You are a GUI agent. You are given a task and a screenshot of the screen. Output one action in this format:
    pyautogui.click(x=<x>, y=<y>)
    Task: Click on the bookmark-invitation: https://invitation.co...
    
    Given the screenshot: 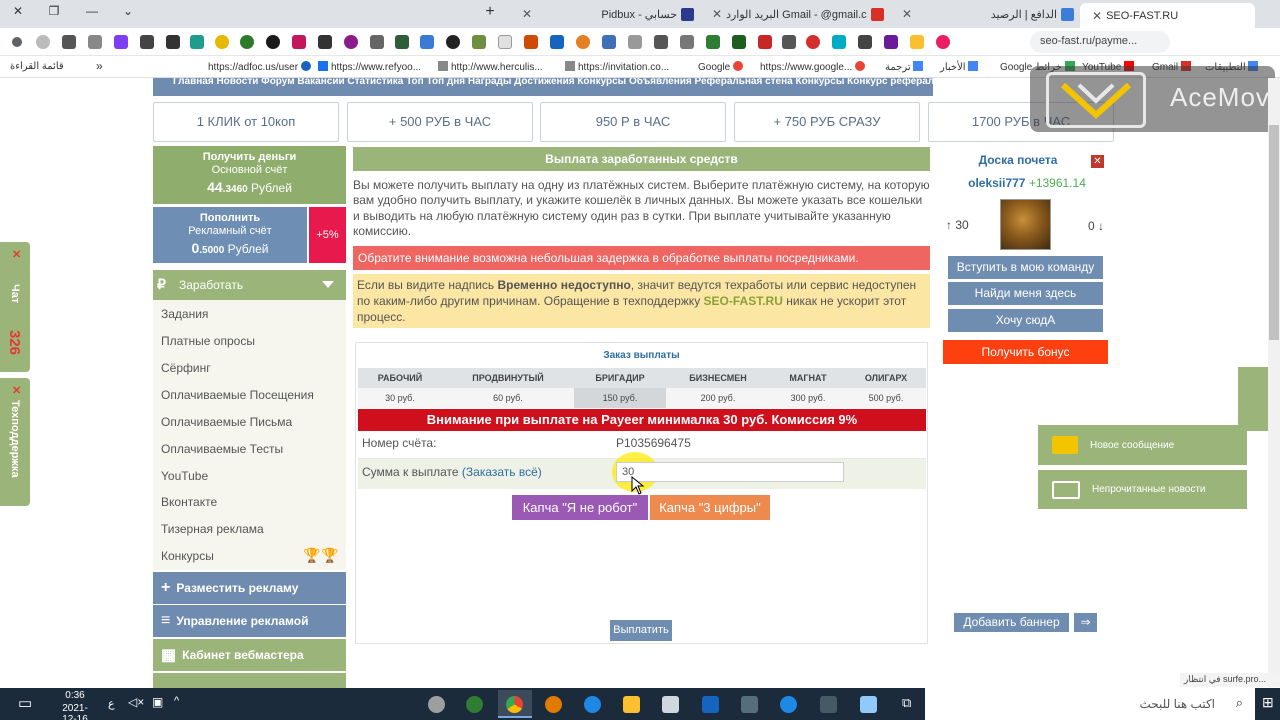 What is the action you would take?
    pyautogui.click(x=617, y=67)
    